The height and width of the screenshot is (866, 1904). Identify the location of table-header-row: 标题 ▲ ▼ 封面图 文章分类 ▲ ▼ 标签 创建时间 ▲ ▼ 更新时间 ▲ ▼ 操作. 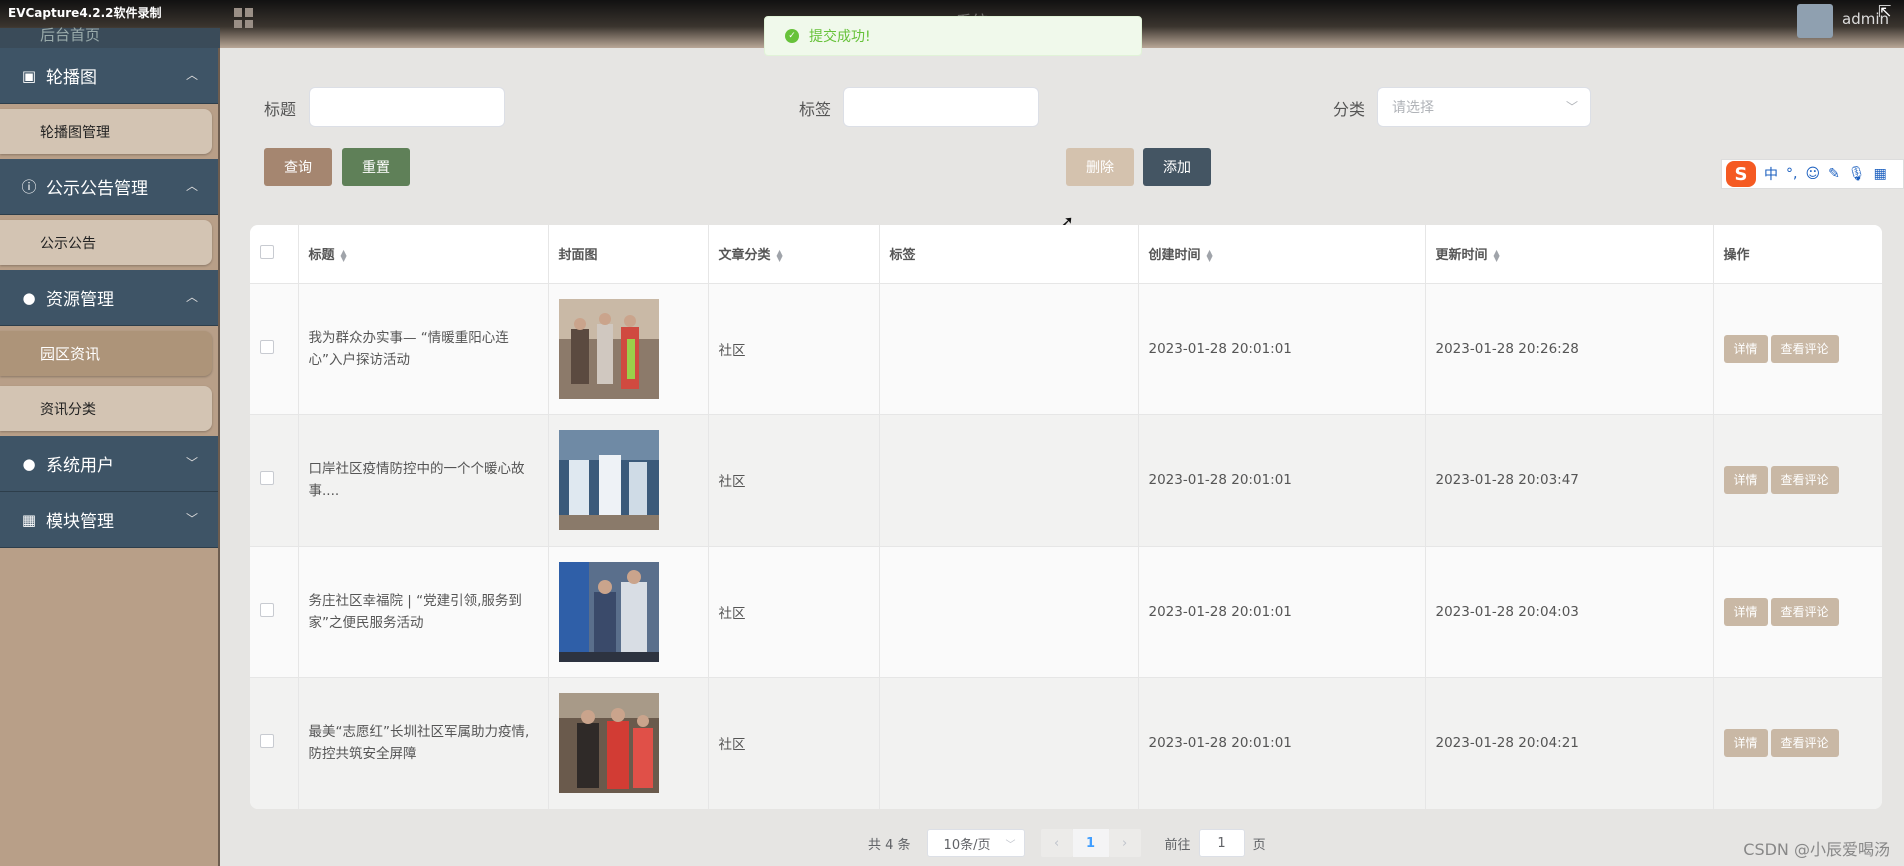
(1066, 254).